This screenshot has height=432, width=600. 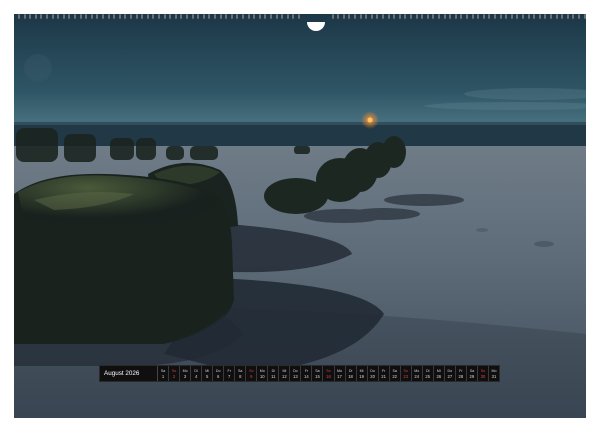 I want to click on day-number: 9, so click(x=251, y=376).